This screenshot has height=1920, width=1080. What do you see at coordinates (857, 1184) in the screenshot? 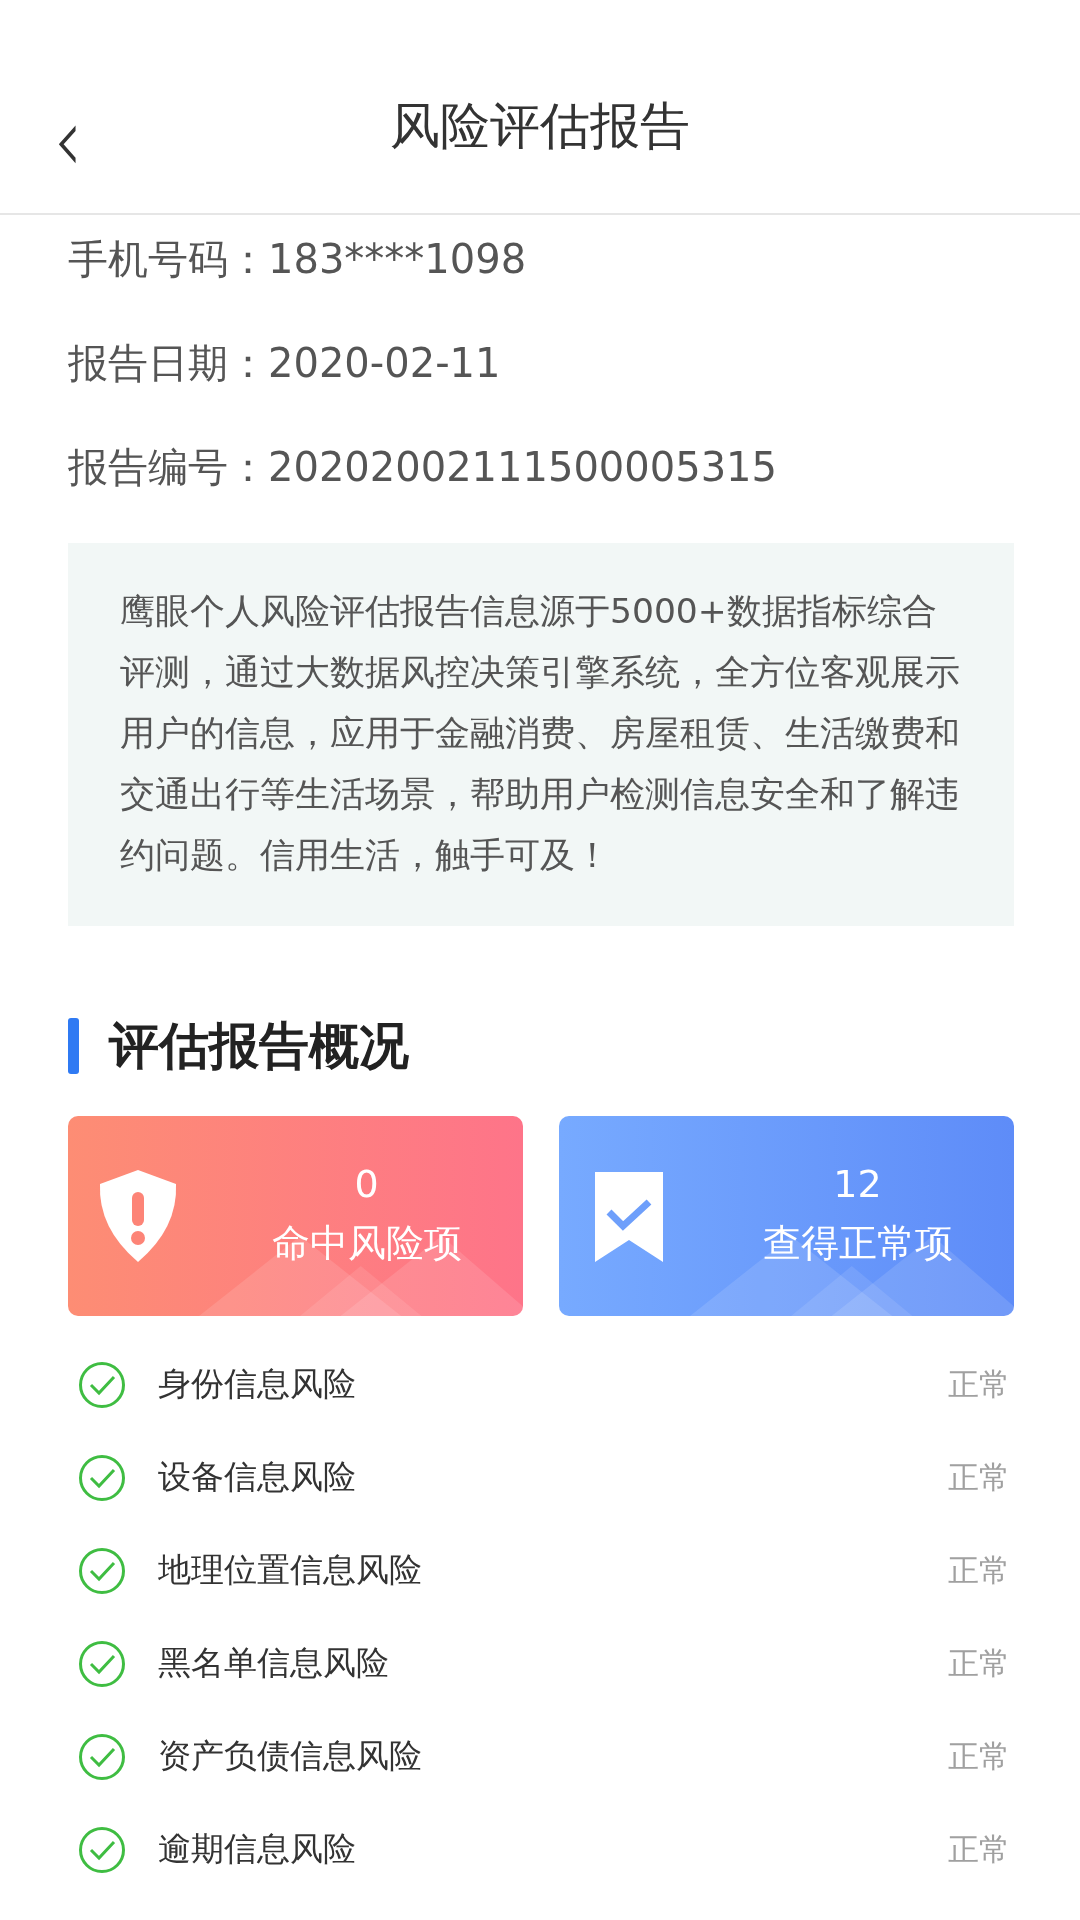
I see `count-value: 12` at bounding box center [857, 1184].